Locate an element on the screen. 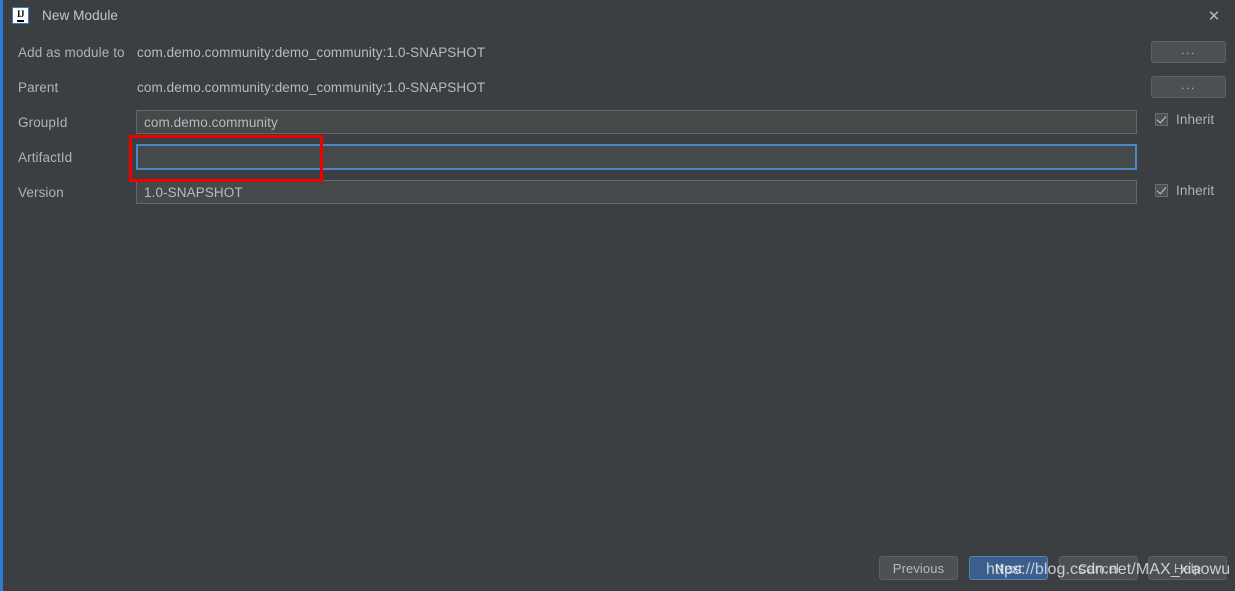  title-bar: IJ New Module ✕ is located at coordinates (619, 15).